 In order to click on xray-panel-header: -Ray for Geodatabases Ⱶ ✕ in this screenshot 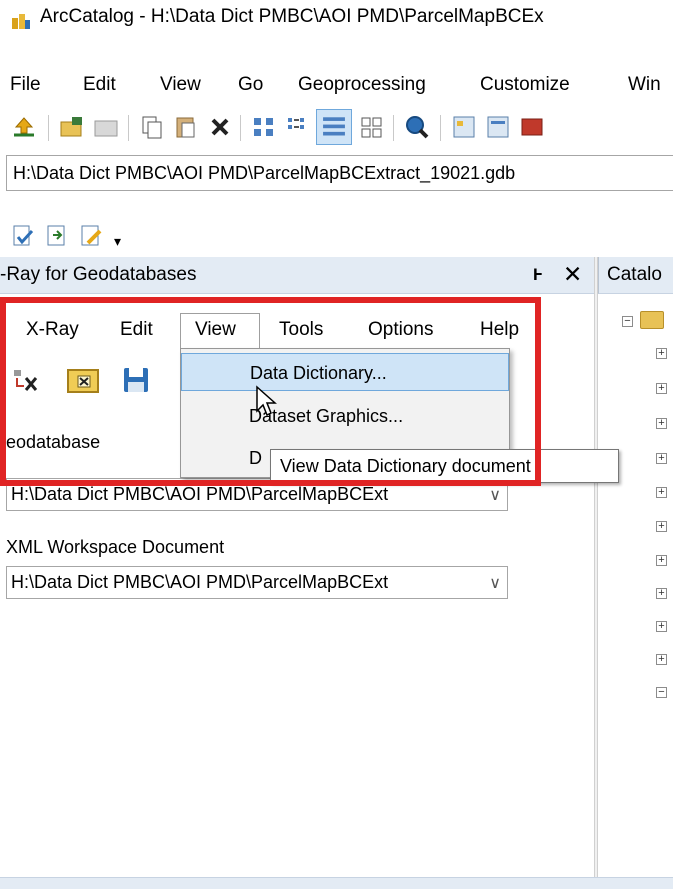, I will do `click(297, 275)`.